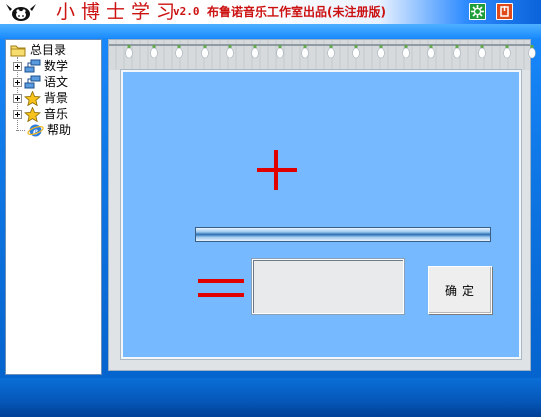 The image size is (541, 417). Describe the element at coordinates (343, 234) in the screenshot. I see `fraction-line` at that location.